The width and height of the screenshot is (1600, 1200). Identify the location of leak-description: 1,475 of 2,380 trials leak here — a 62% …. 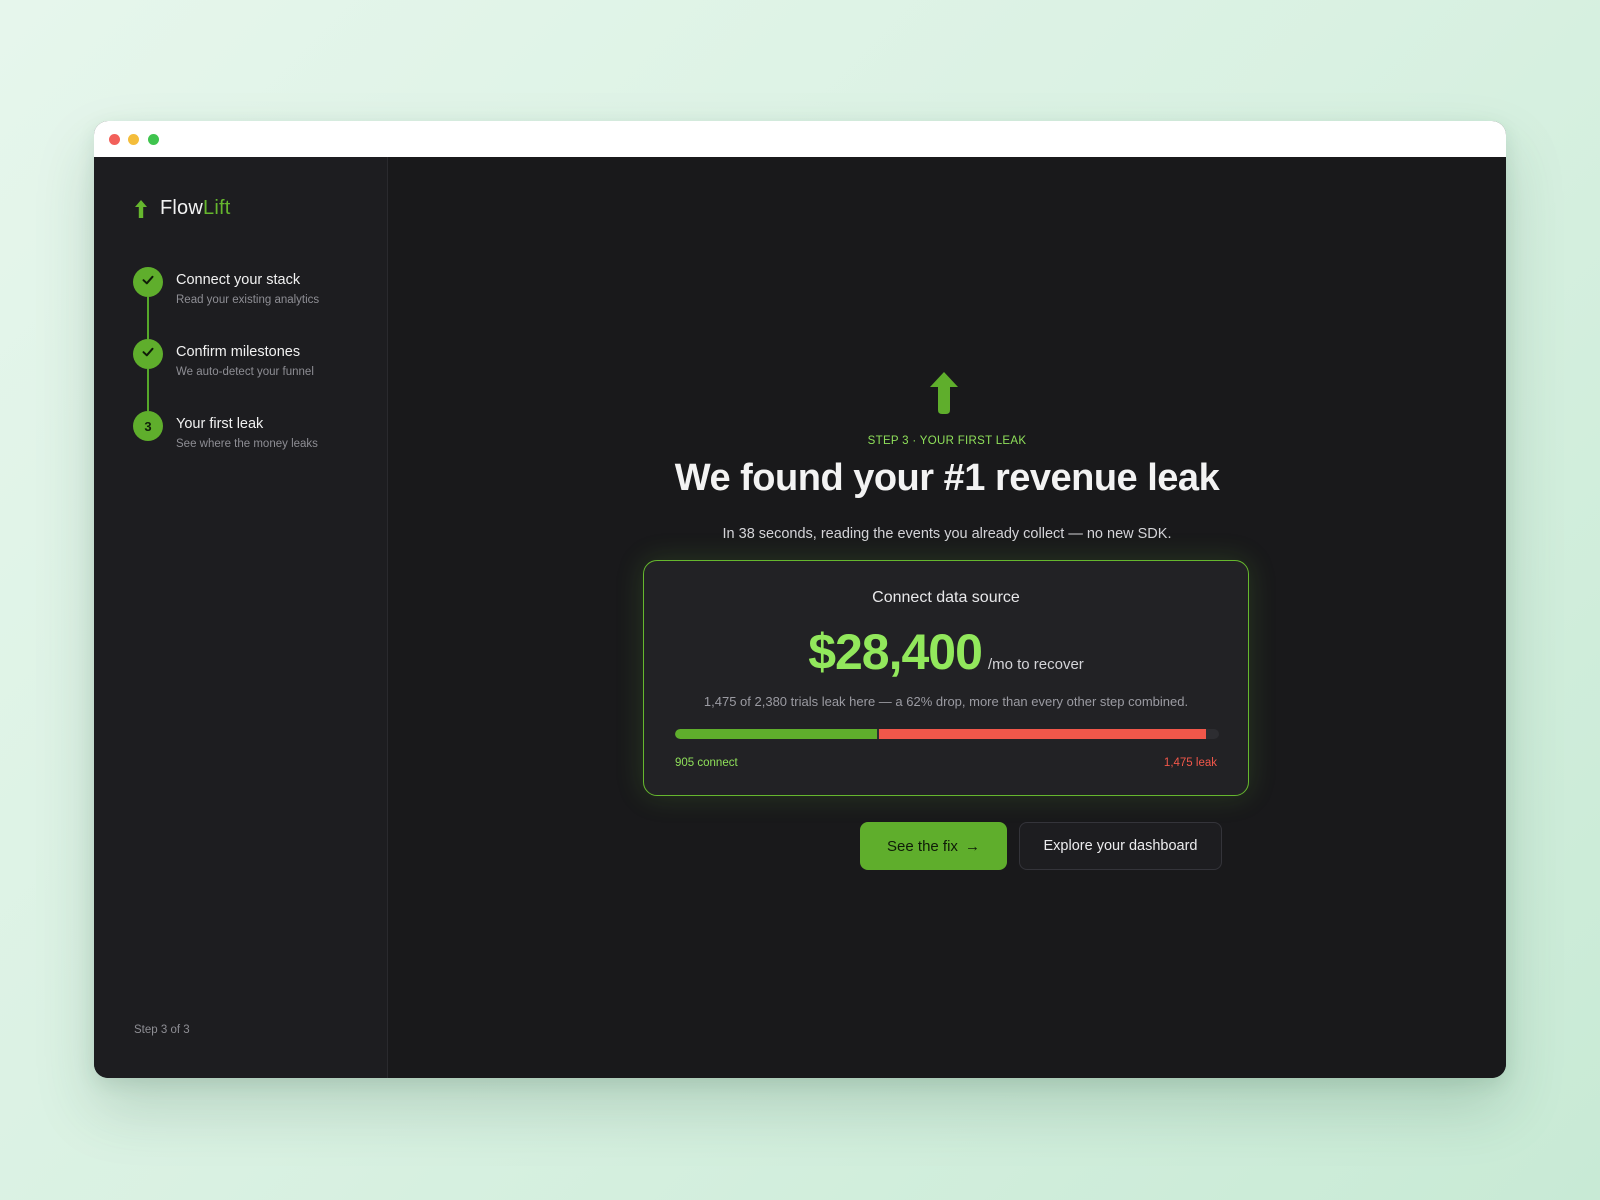
(946, 701).